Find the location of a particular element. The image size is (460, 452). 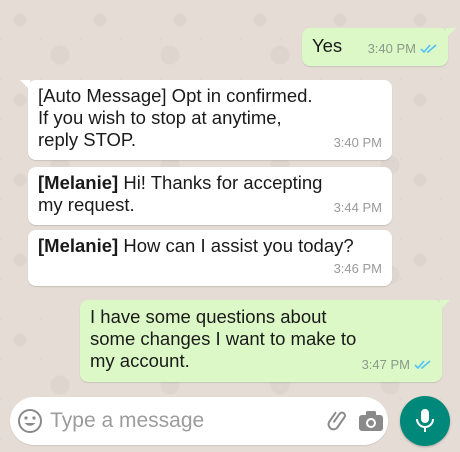

paperclip-icon is located at coordinates (336, 421).